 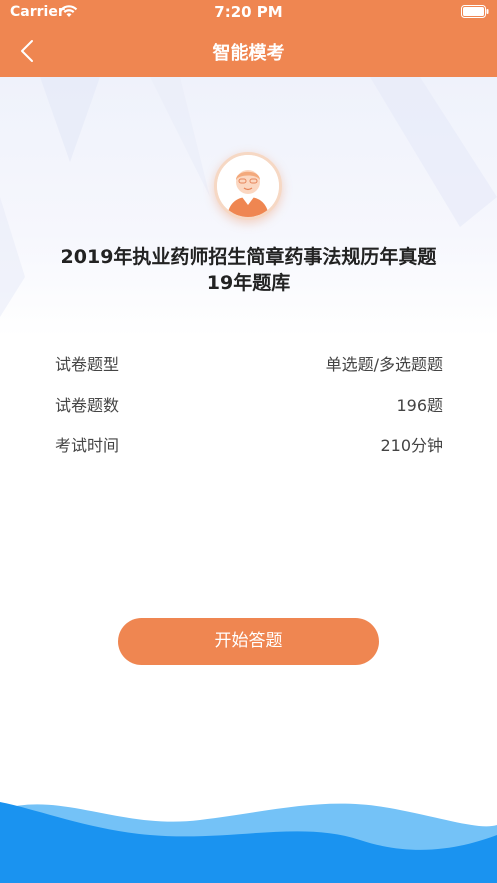 What do you see at coordinates (248, 842) in the screenshot?
I see `wave-decoration` at bounding box center [248, 842].